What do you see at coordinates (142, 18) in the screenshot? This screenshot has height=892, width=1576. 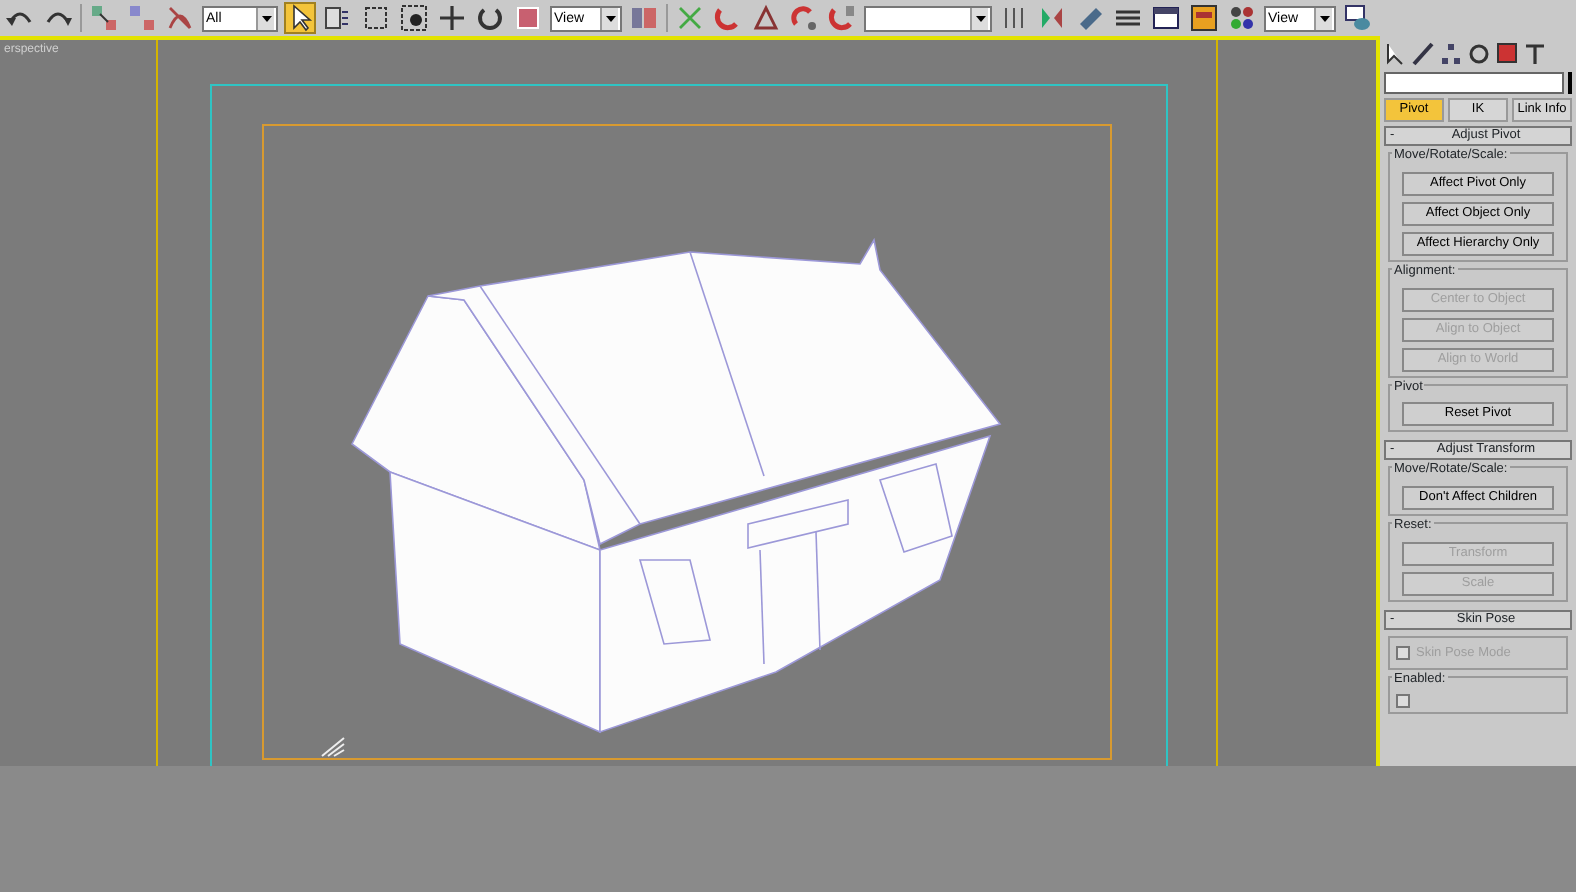 I see `unlink-icon` at bounding box center [142, 18].